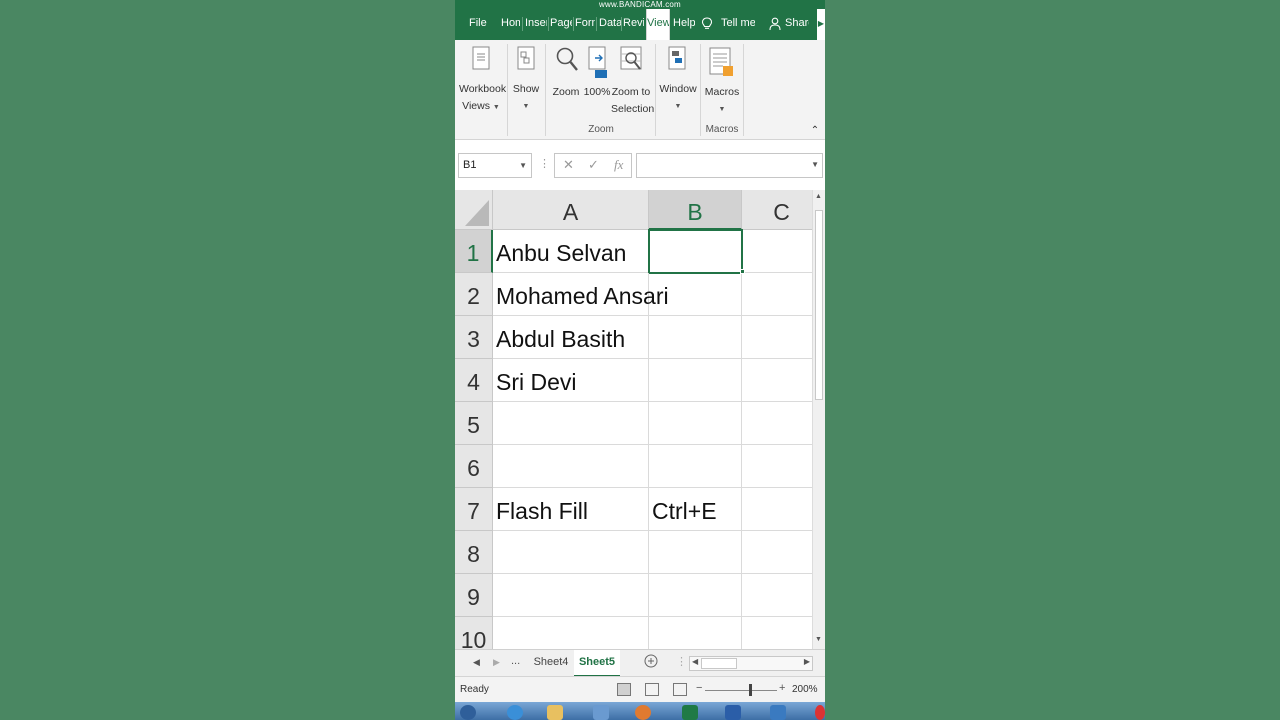 This screenshot has height=720, width=1280. Describe the element at coordinates (695, 337) in the screenshot. I see `cell-b3` at that location.